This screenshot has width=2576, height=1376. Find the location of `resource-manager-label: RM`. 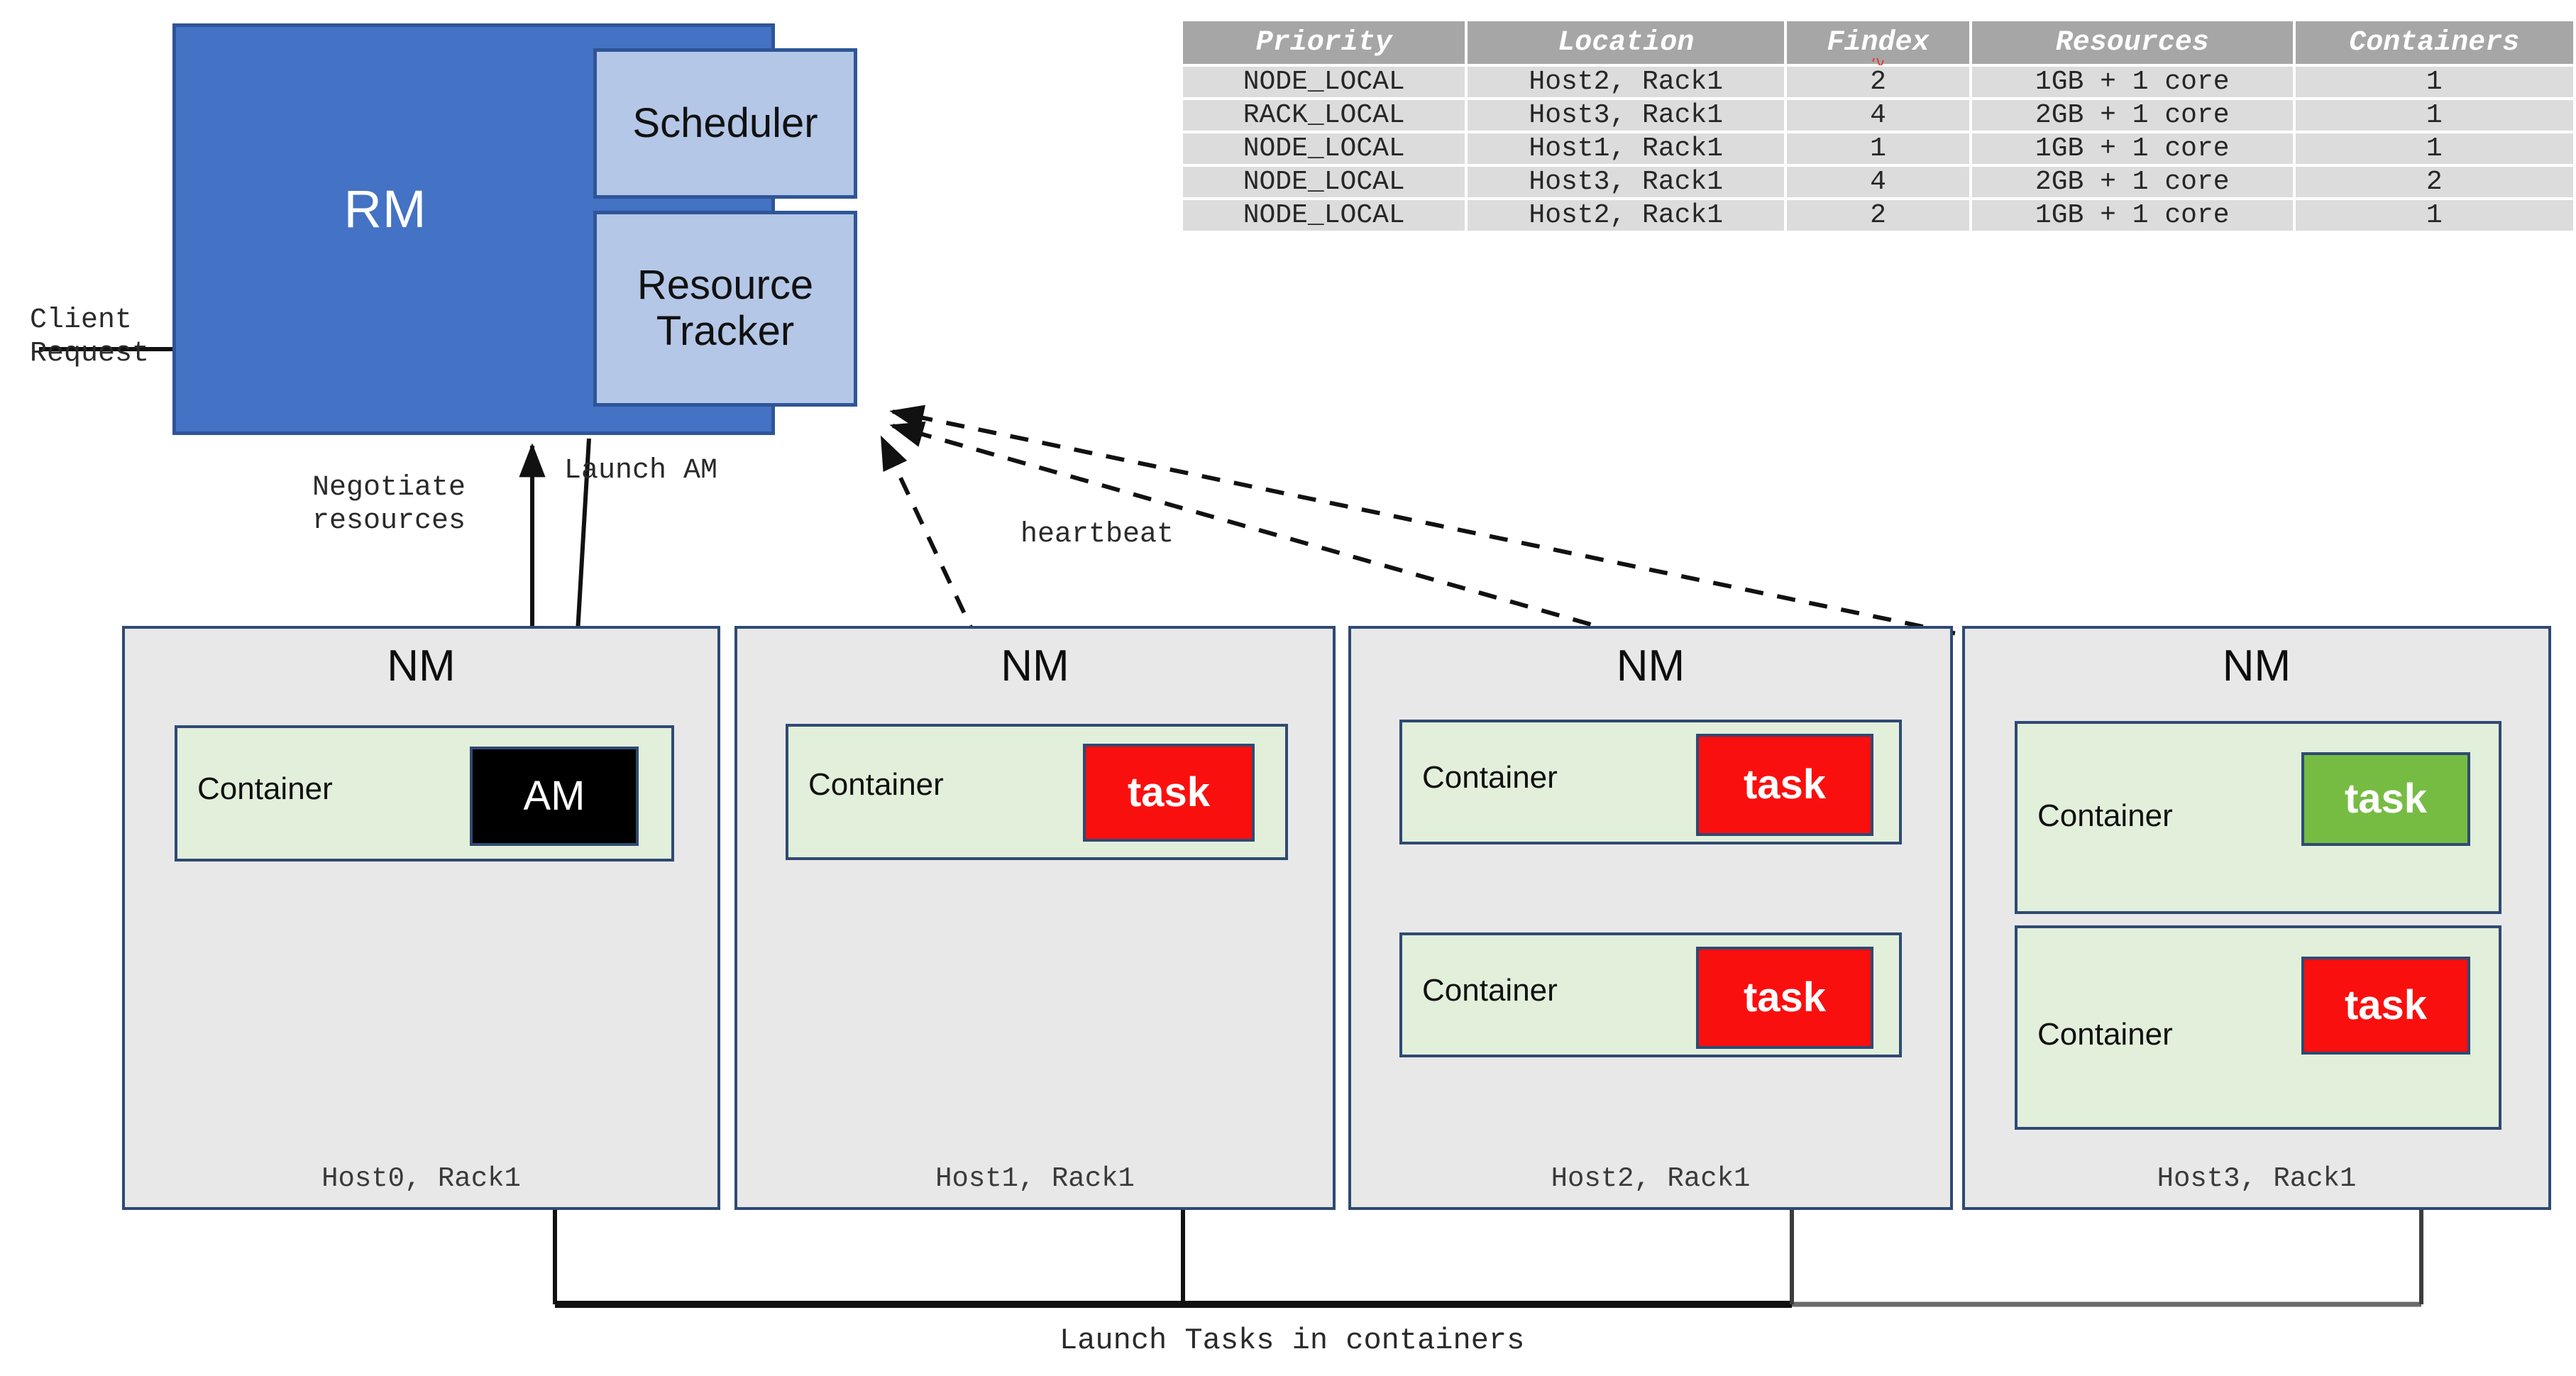

resource-manager-label: RM is located at coordinates (385, 209).